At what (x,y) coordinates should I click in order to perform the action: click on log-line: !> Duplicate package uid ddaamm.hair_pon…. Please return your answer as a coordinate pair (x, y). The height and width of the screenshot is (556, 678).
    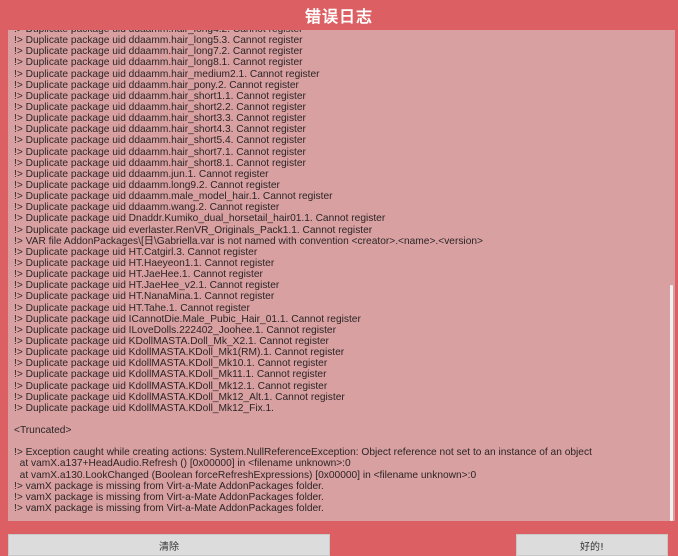
    Looking at the image, I should click on (156, 85).